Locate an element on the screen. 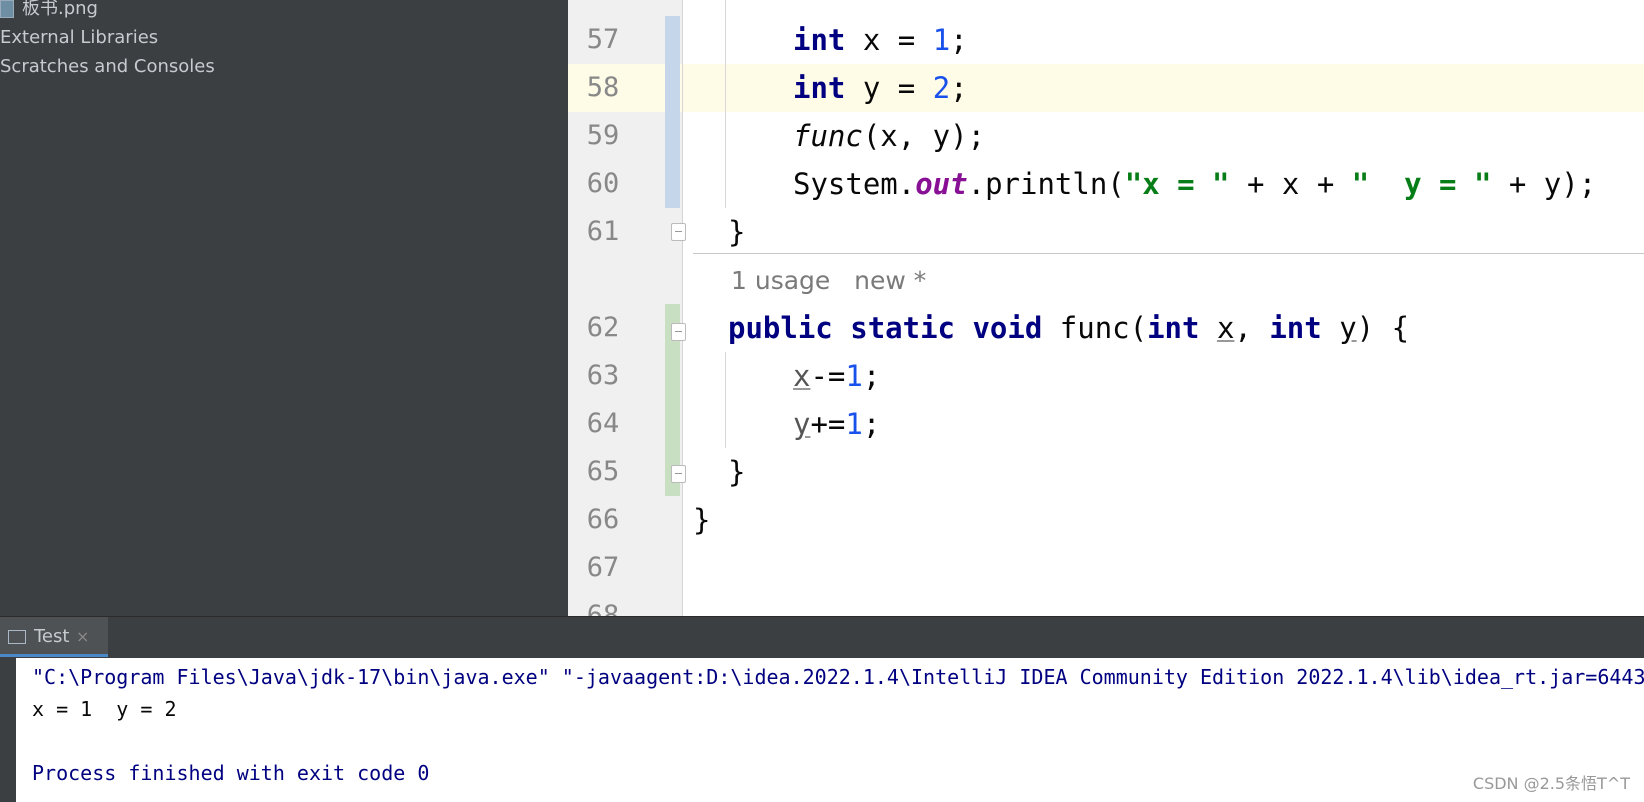  console-output-line: x = 1 y = 2 is located at coordinates (104, 709).